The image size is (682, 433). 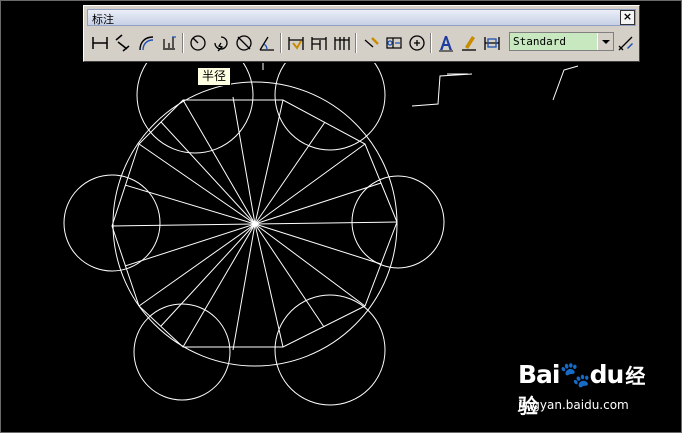 What do you see at coordinates (214, 76) in the screenshot?
I see `tooltip: 半径` at bounding box center [214, 76].